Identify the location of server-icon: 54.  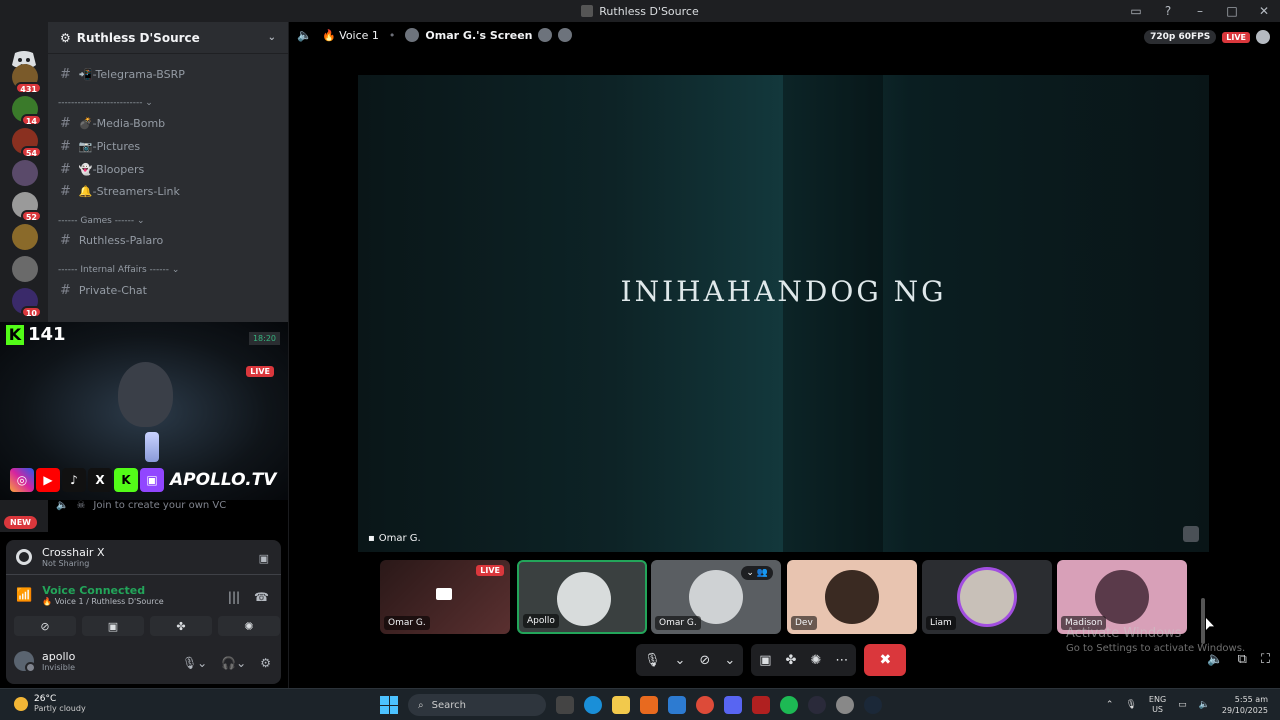
(27, 143).